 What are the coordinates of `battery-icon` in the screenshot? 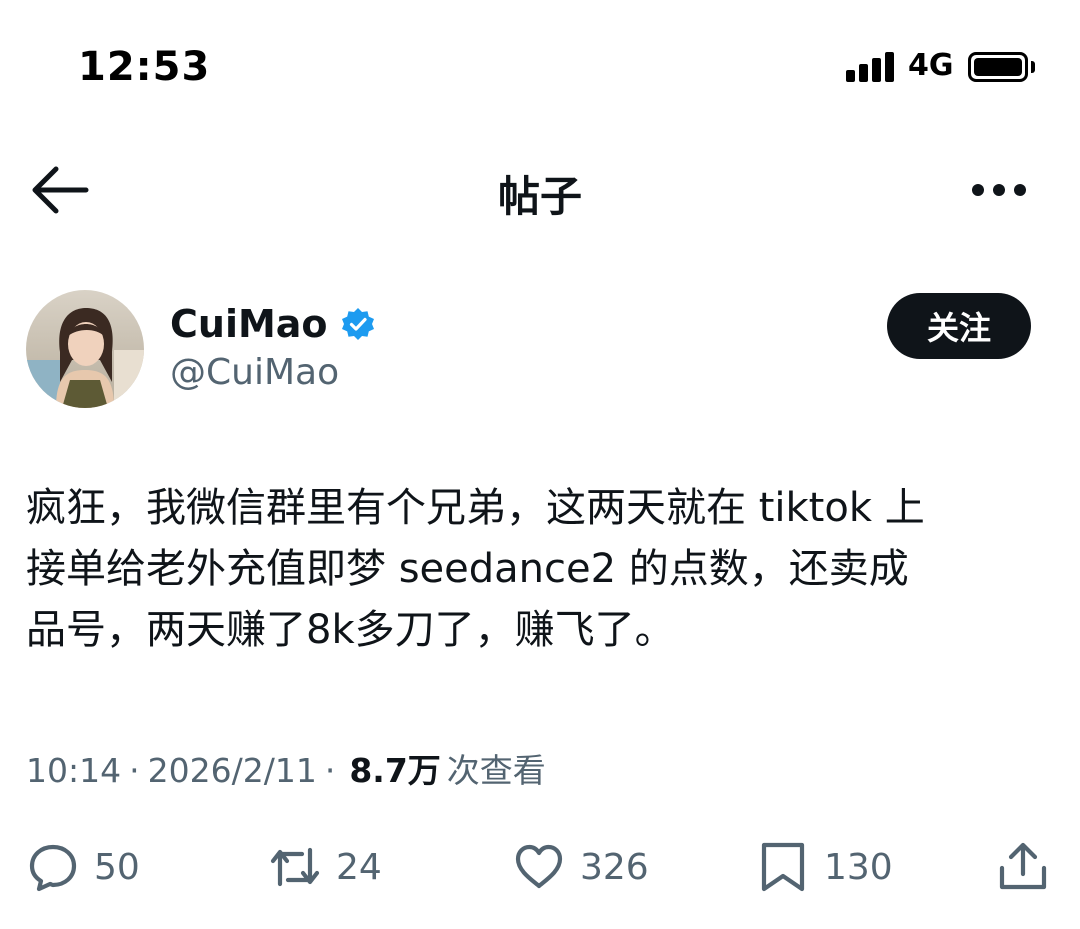 It's located at (998, 67).